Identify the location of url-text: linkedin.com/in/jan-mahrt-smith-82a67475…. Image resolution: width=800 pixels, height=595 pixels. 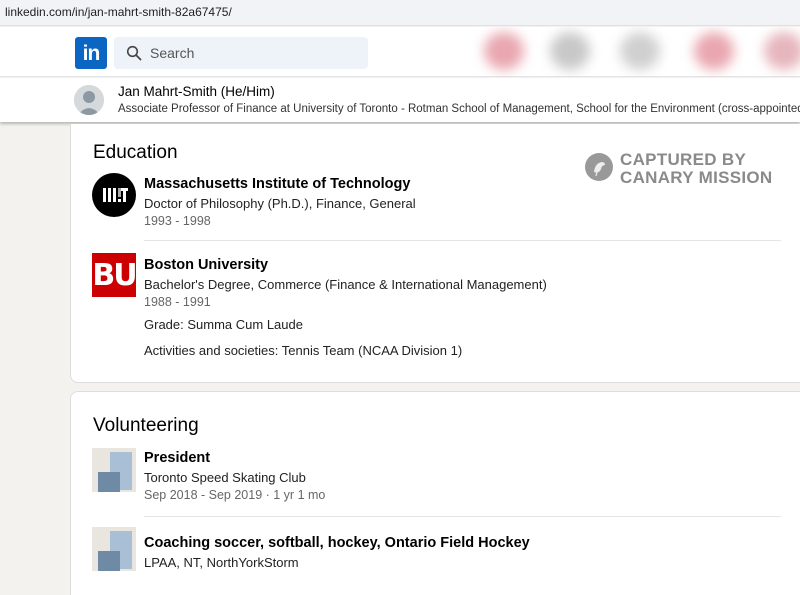
(118, 12).